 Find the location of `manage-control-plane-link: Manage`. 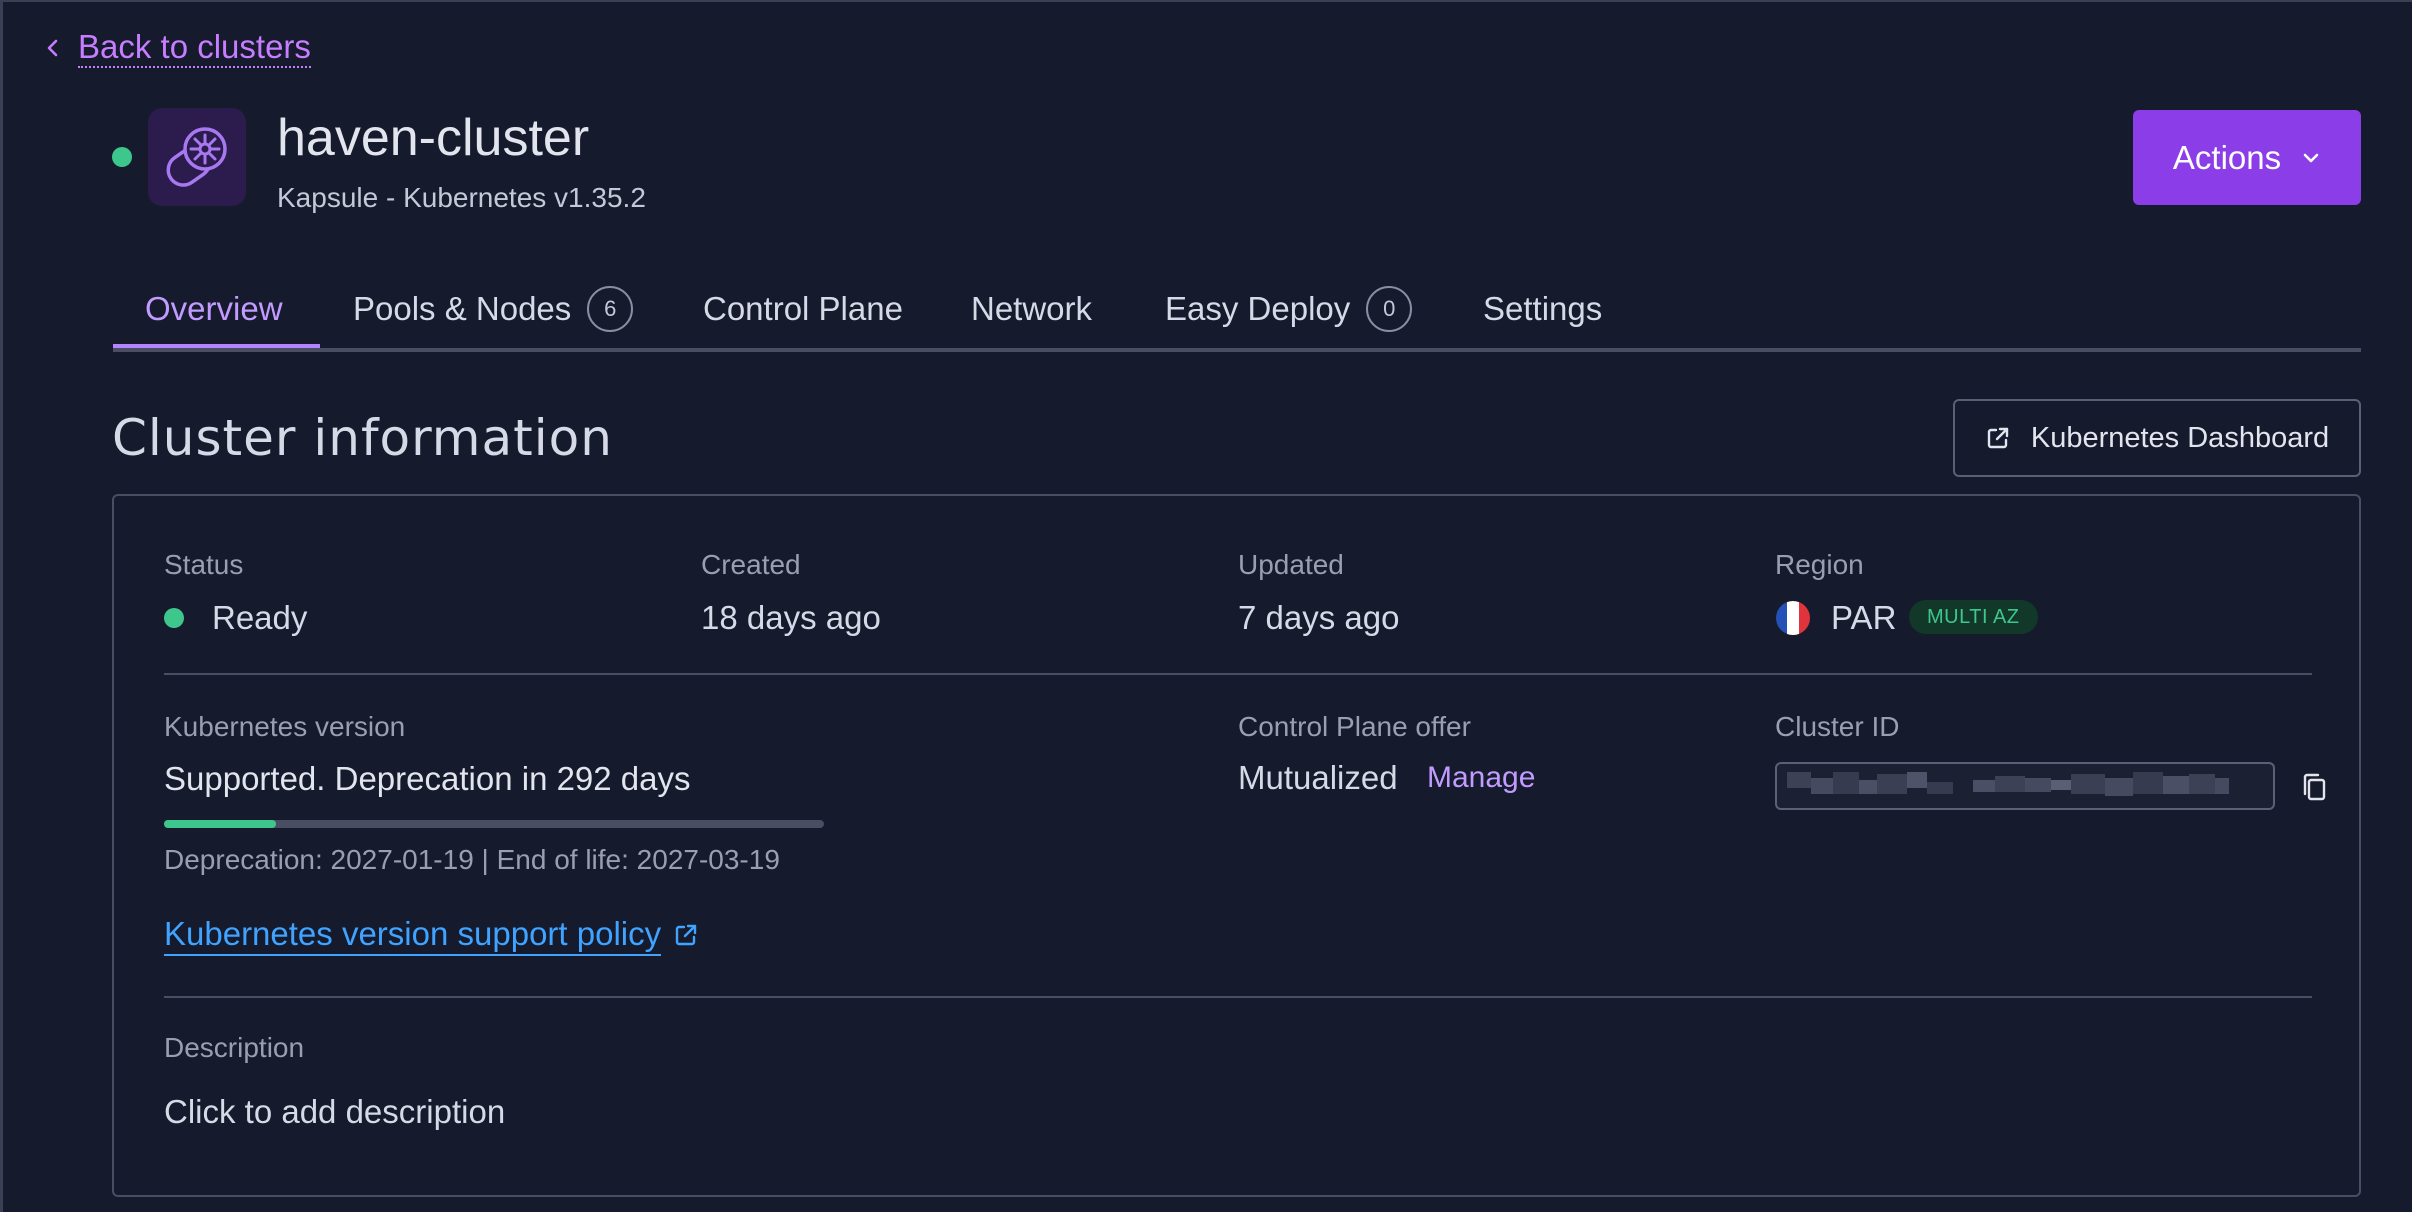

manage-control-plane-link: Manage is located at coordinates (1481, 778).